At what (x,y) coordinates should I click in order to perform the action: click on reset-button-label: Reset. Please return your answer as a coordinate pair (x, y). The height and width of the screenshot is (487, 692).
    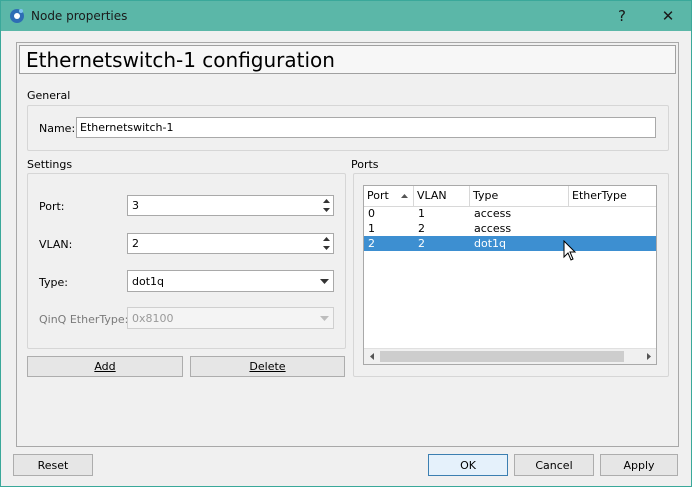
    Looking at the image, I should click on (53, 465).